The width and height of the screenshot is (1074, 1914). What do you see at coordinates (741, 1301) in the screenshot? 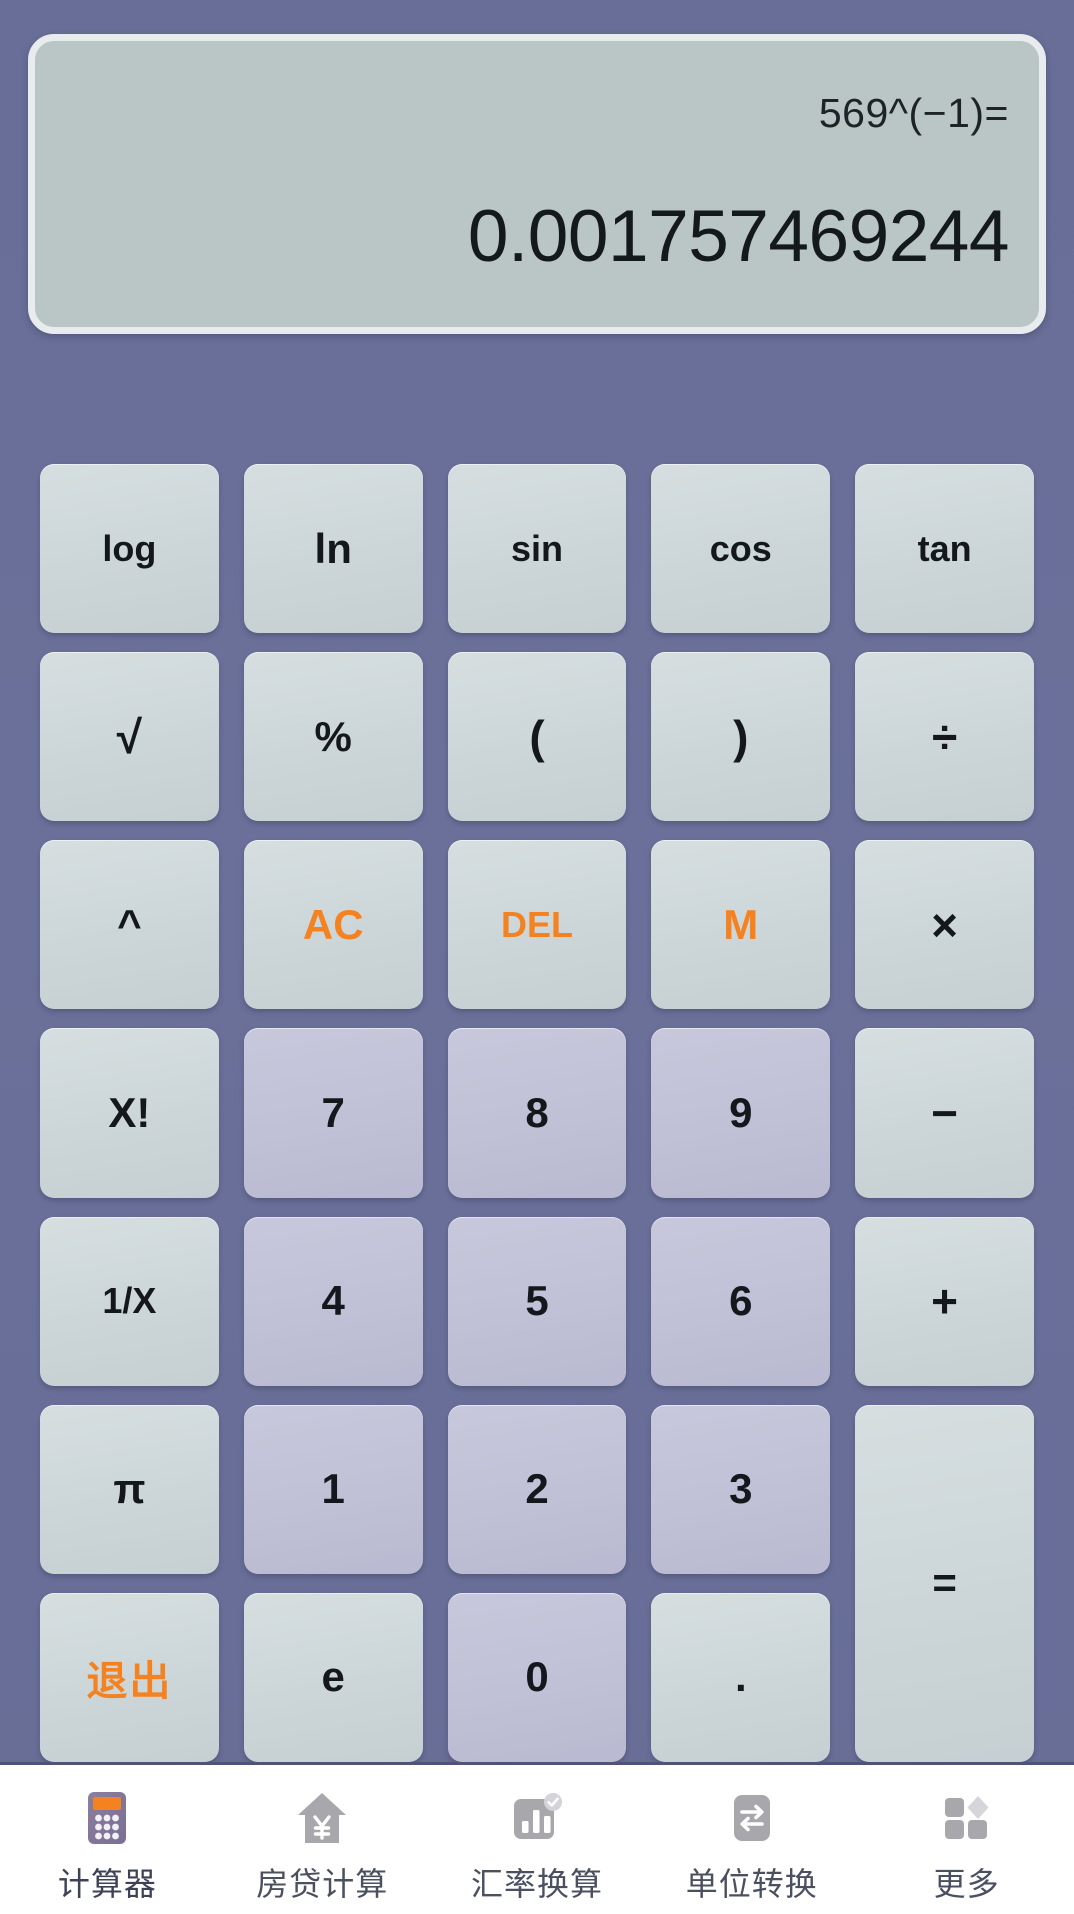
I see `key-6: 6` at bounding box center [741, 1301].